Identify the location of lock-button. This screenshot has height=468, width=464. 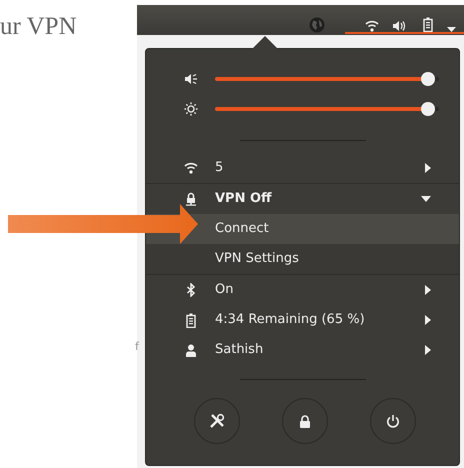
(305, 421).